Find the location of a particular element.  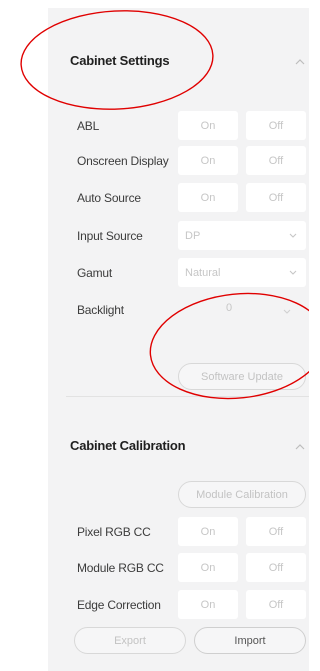

gamut-value: Natural is located at coordinates (203, 272).